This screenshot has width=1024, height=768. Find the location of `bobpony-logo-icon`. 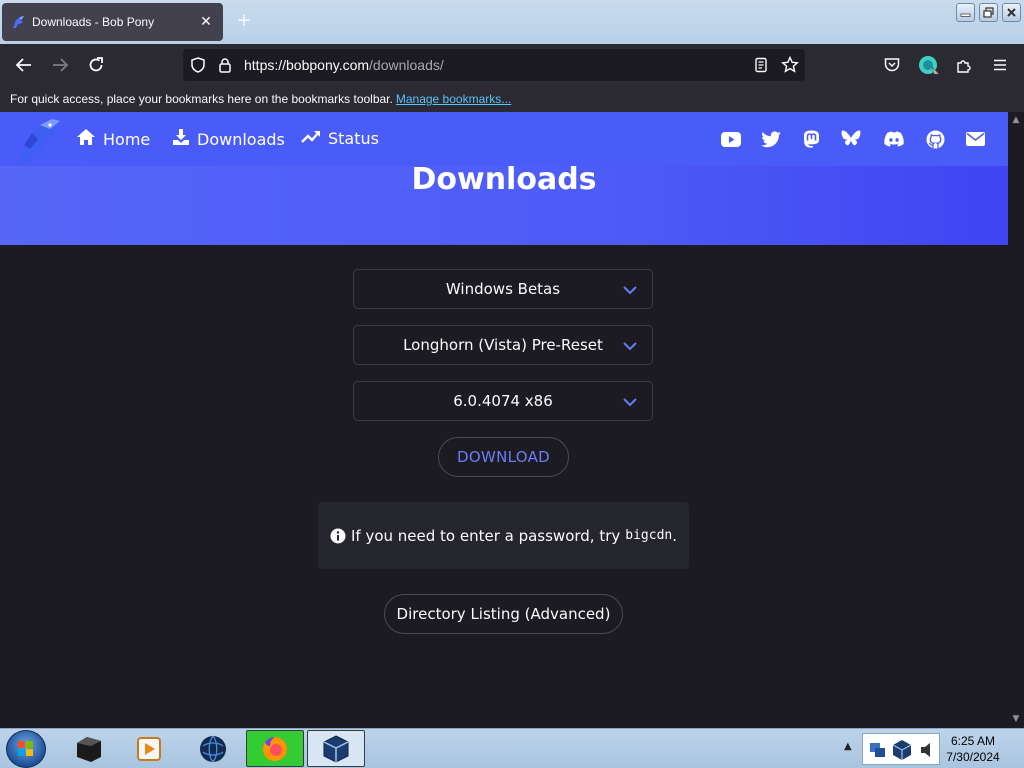

bobpony-logo-icon is located at coordinates (38, 140).